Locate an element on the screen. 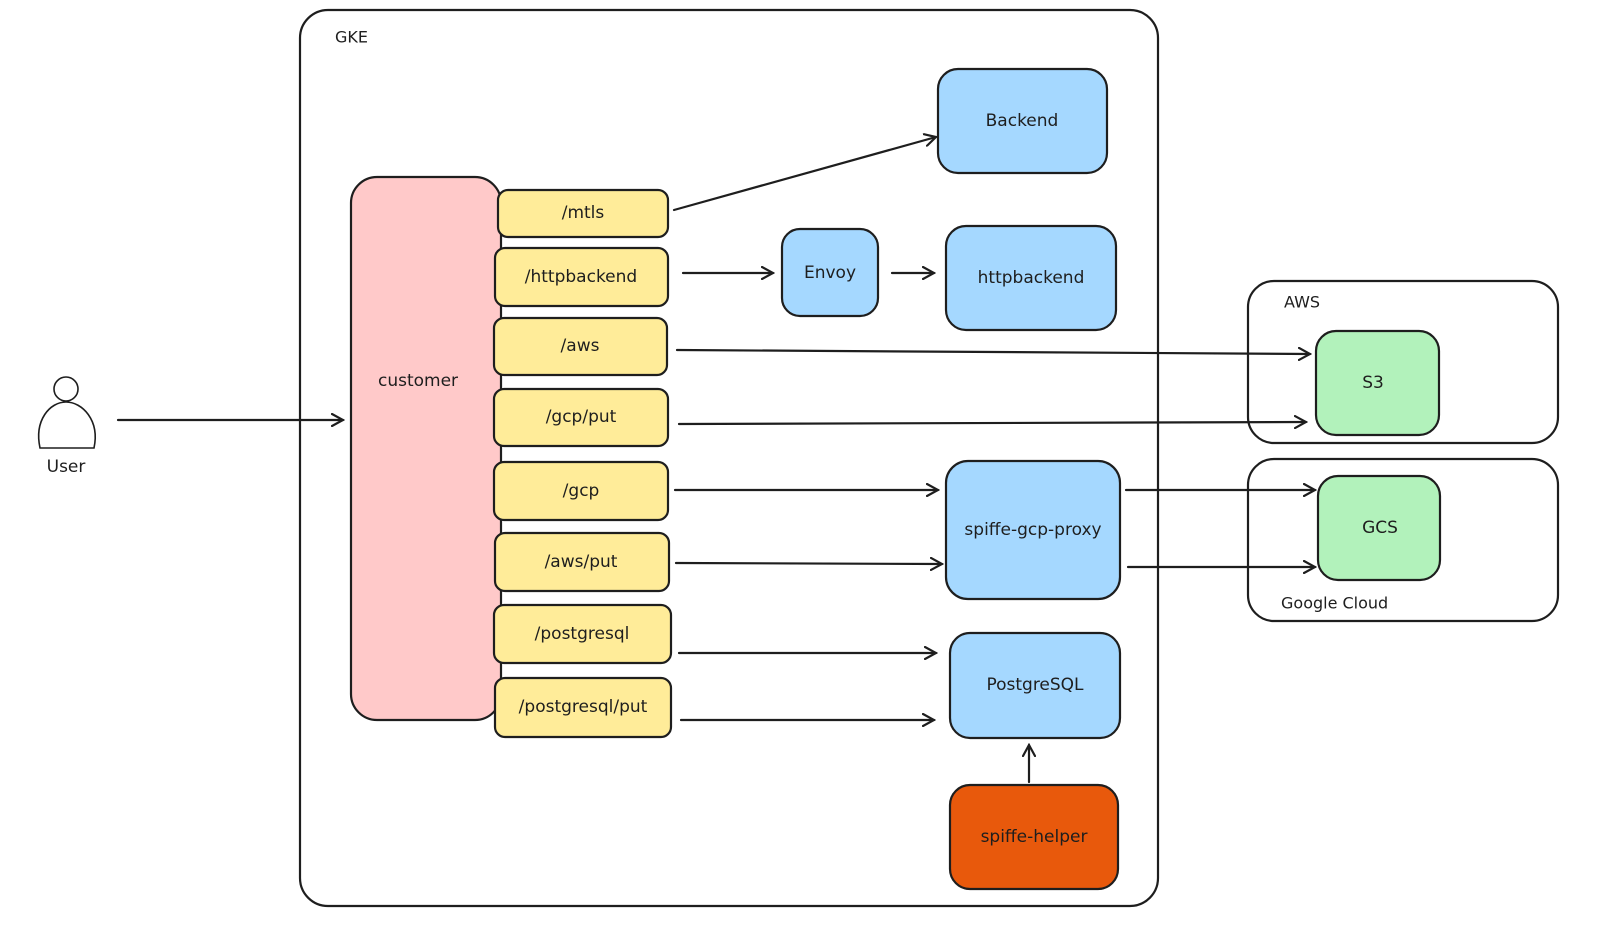 The image size is (1598, 932). spiffe-gcp-proxy-label: spiffe-gcp-proxy is located at coordinates (1032, 530).